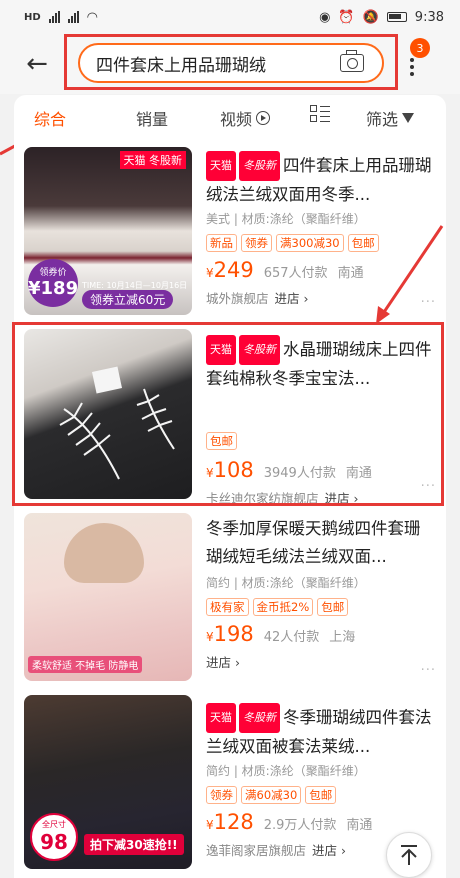  What do you see at coordinates (54, 842) in the screenshot?
I see `promo-price: 98` at bounding box center [54, 842].